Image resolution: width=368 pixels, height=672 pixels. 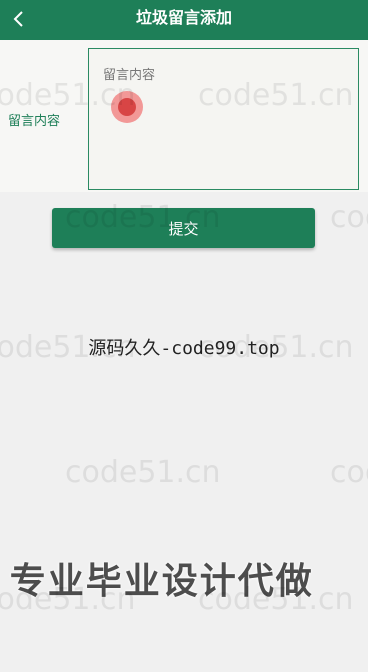 I want to click on page-title: 垃圾留言添加, so click(x=183, y=17).